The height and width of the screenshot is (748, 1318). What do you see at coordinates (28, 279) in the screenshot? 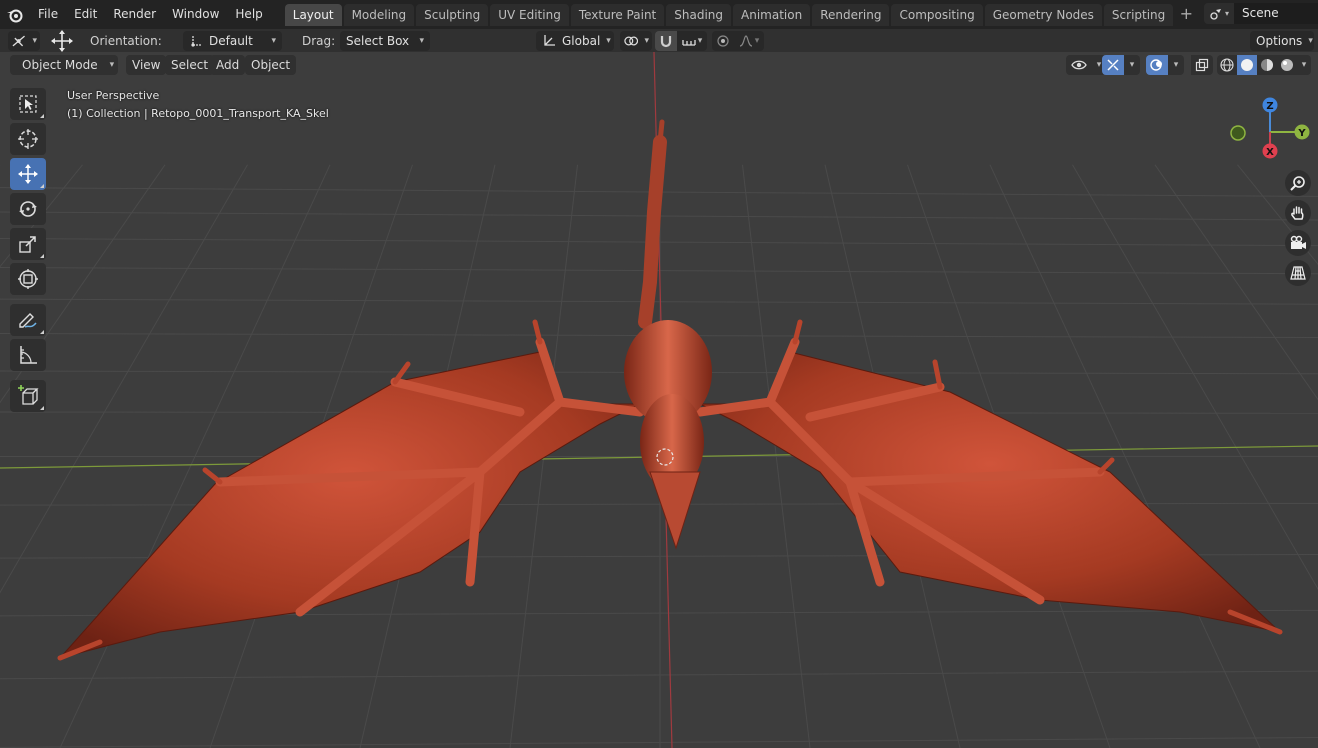
I see `transform-tool` at bounding box center [28, 279].